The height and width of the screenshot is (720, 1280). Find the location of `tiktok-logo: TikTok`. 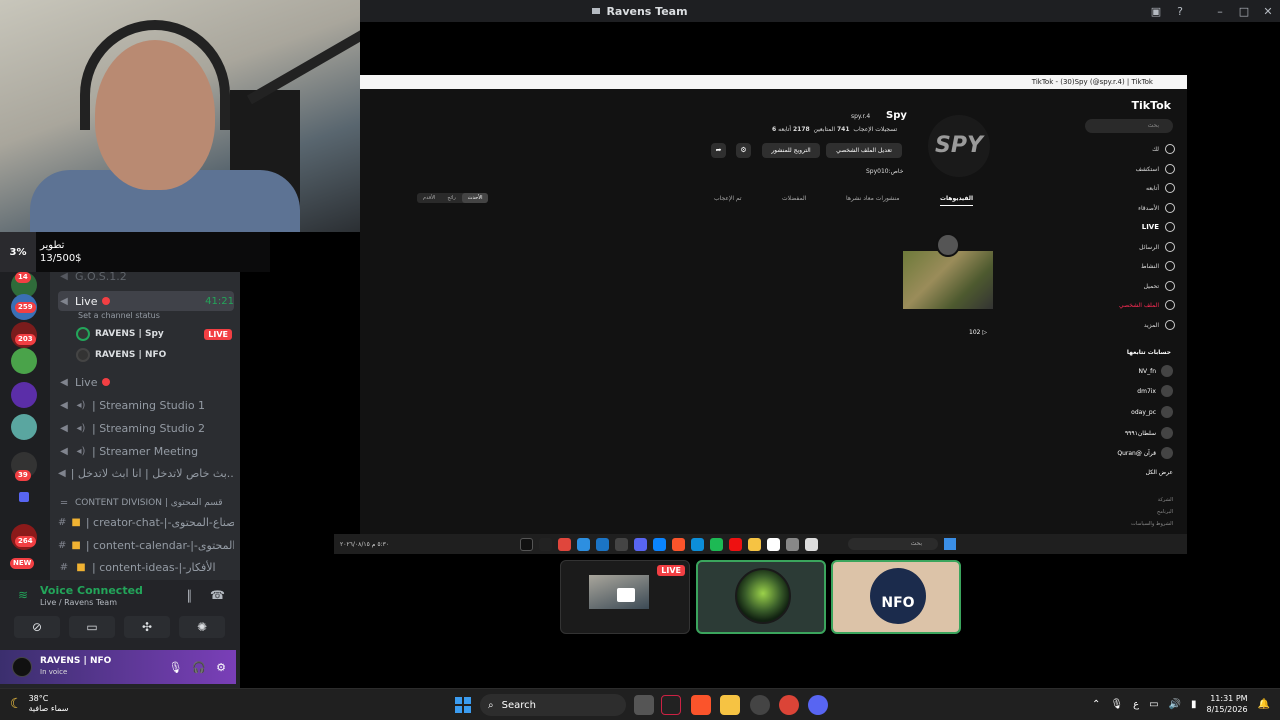

tiktok-logo: TikTok is located at coordinates (1151, 105).